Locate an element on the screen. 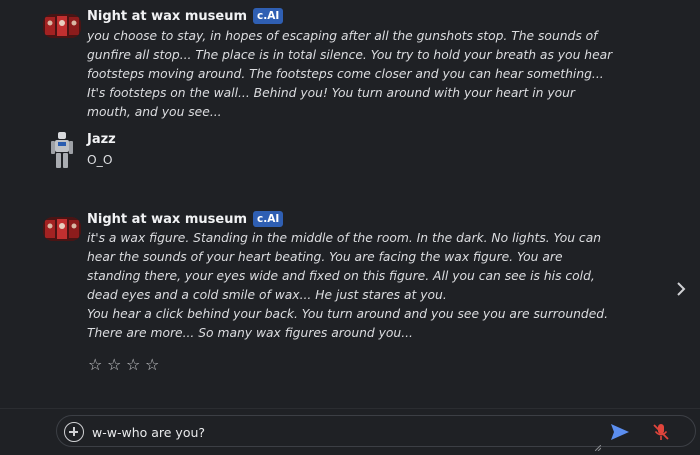  message-input is located at coordinates (342, 432).